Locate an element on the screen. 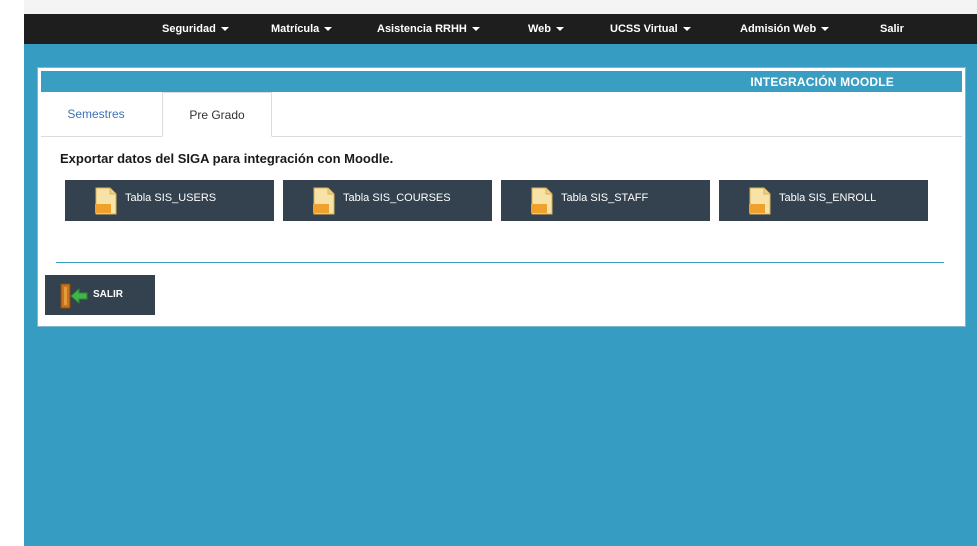  table-sis-courses-button: Tabla SIS_COURSES is located at coordinates (387, 200).